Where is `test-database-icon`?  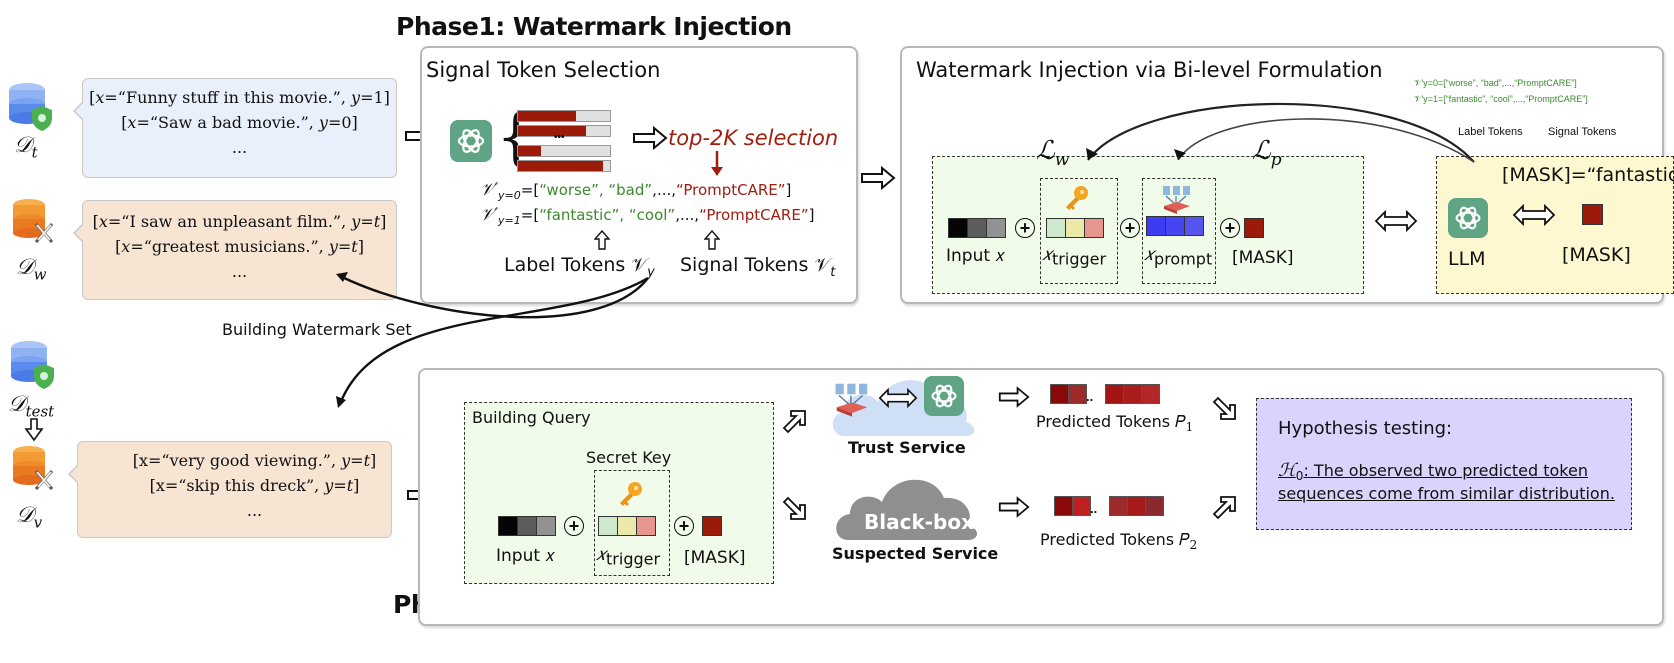 test-database-icon is located at coordinates (32, 365).